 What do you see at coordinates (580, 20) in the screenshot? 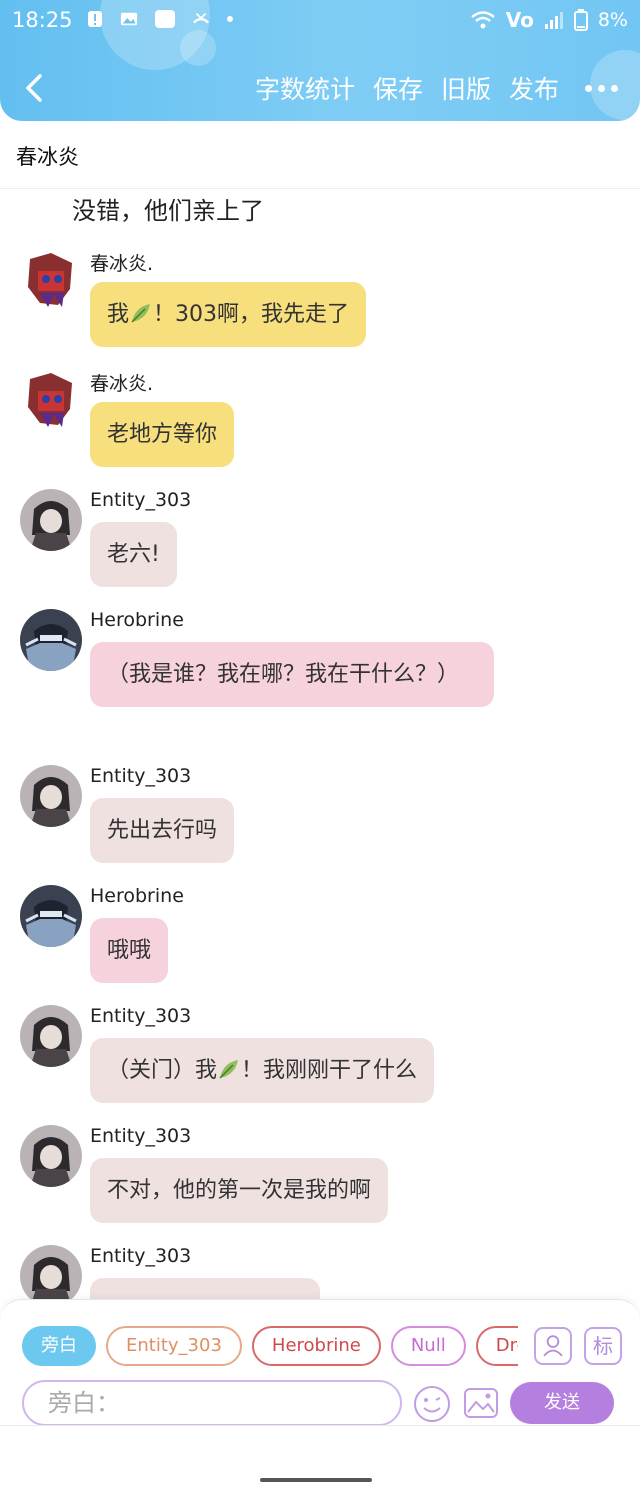
I see `battery-icon` at bounding box center [580, 20].